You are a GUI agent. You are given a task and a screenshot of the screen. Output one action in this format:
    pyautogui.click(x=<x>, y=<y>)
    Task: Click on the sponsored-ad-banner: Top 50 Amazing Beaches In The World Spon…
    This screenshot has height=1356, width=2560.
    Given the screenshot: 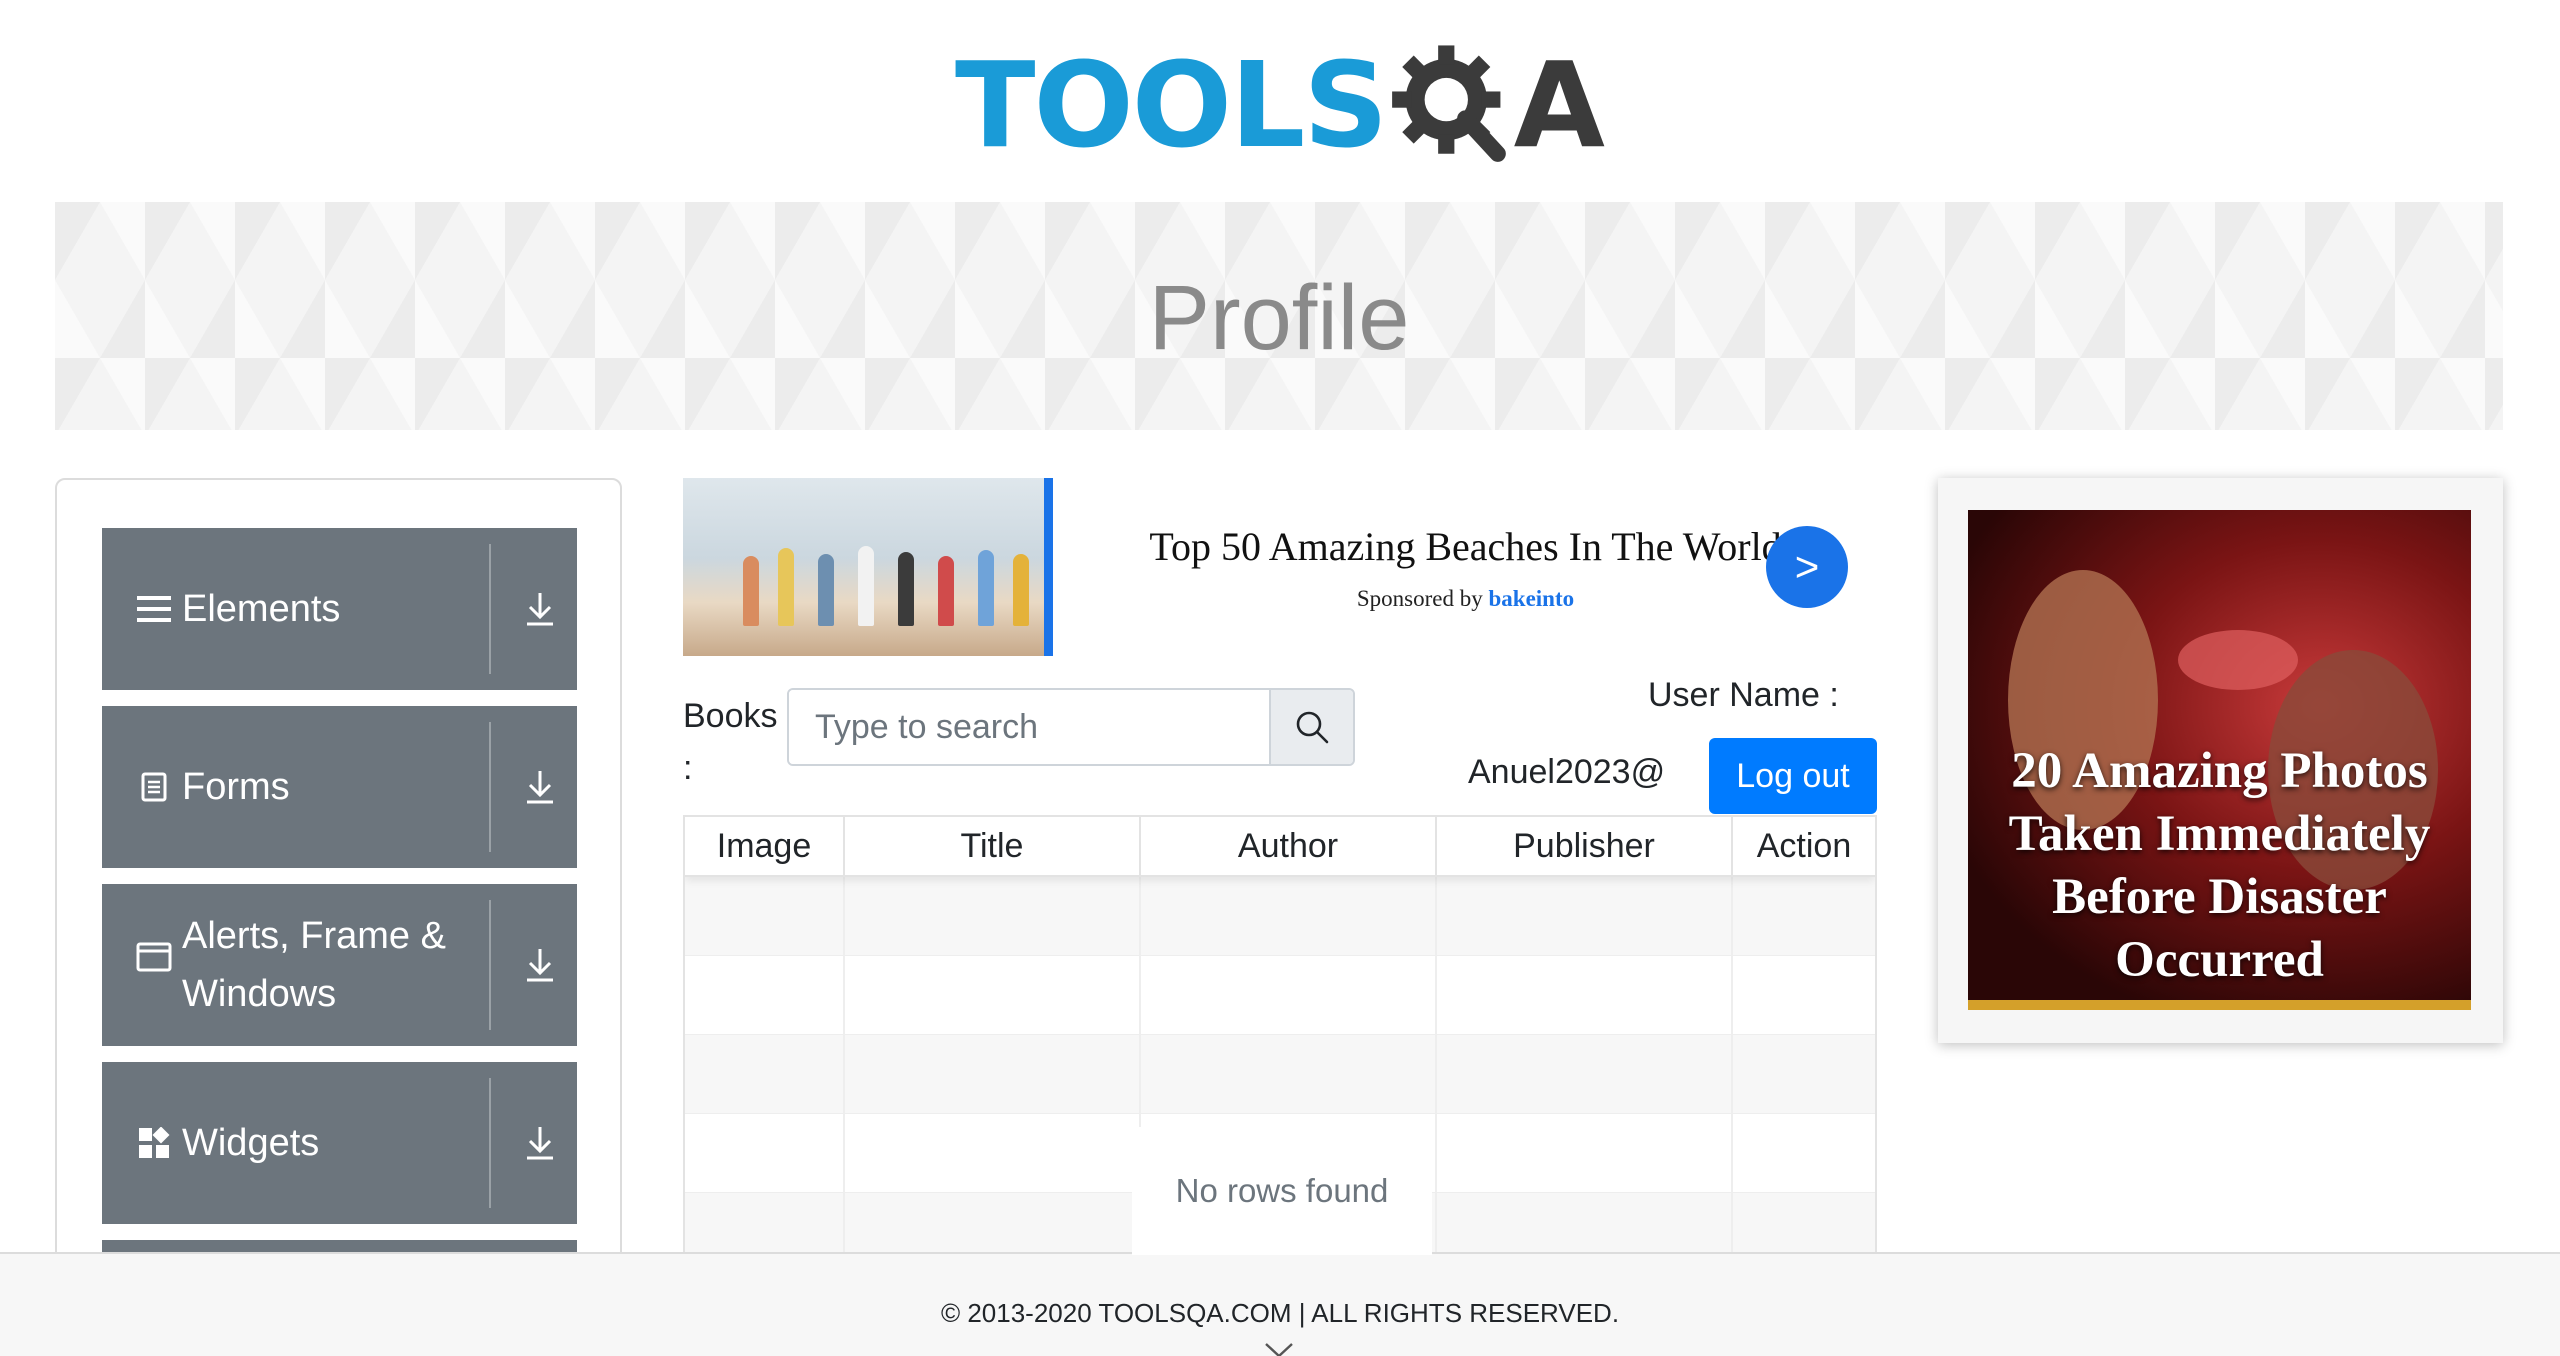 What is the action you would take?
    pyautogui.click(x=1275, y=567)
    